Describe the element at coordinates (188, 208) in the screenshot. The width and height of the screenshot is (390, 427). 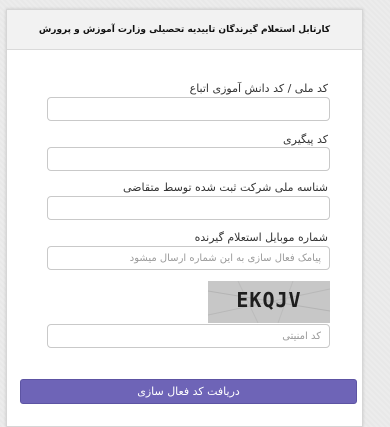
I see `company-id-input` at that location.